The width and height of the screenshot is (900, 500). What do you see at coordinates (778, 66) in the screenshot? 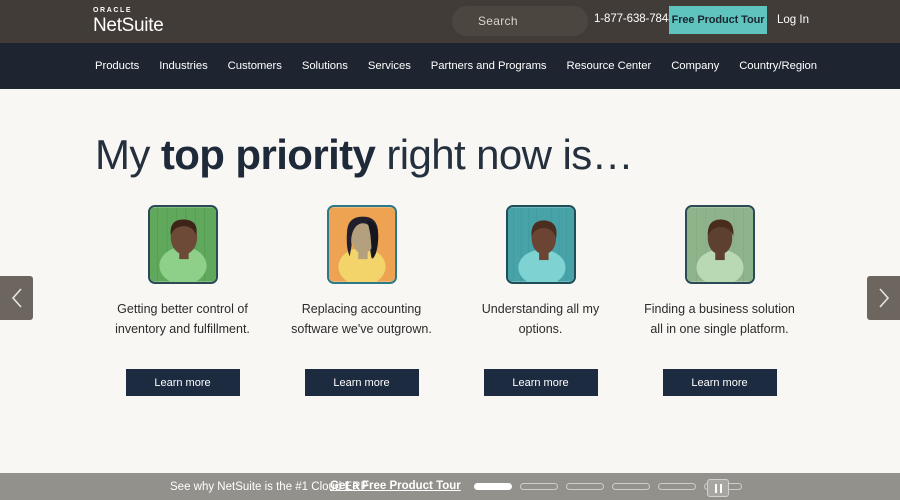
I see `nav-item-country-region: Country/Region` at bounding box center [778, 66].